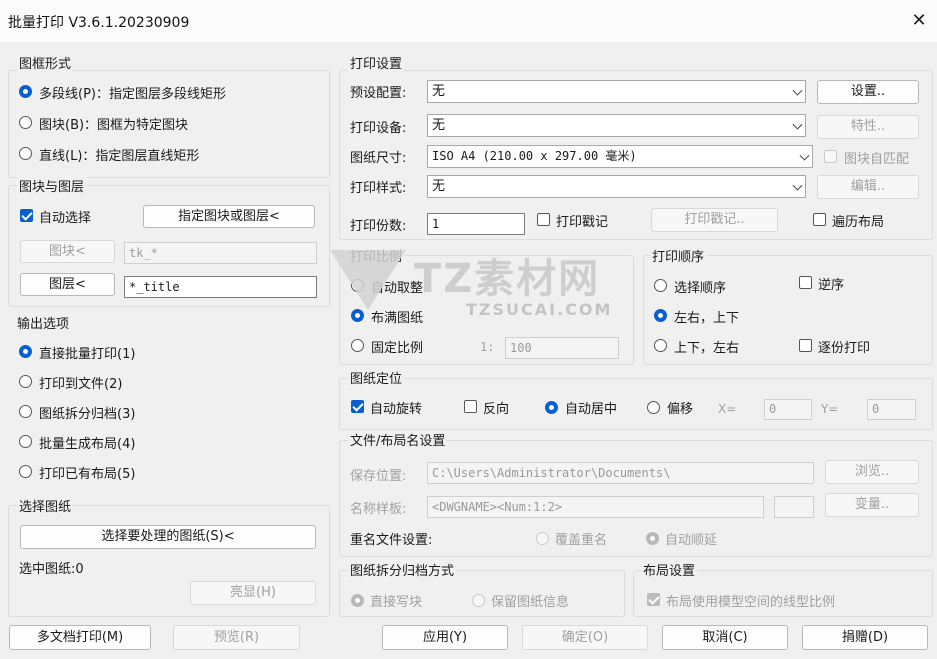 This screenshot has width=937, height=659. What do you see at coordinates (794, 507) in the screenshot?
I see `name-template-extra-field` at bounding box center [794, 507].